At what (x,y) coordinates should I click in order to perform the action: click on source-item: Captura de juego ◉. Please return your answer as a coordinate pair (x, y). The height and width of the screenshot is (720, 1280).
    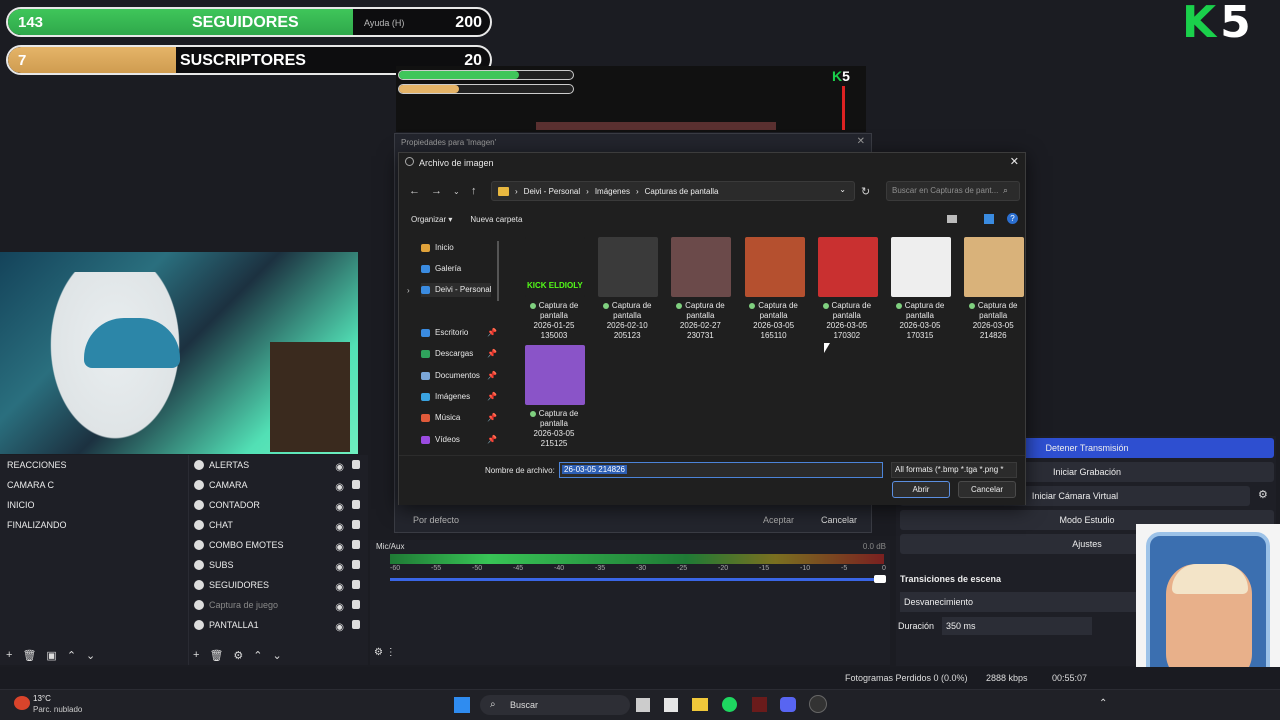
    Looking at the image, I should click on (278, 605).